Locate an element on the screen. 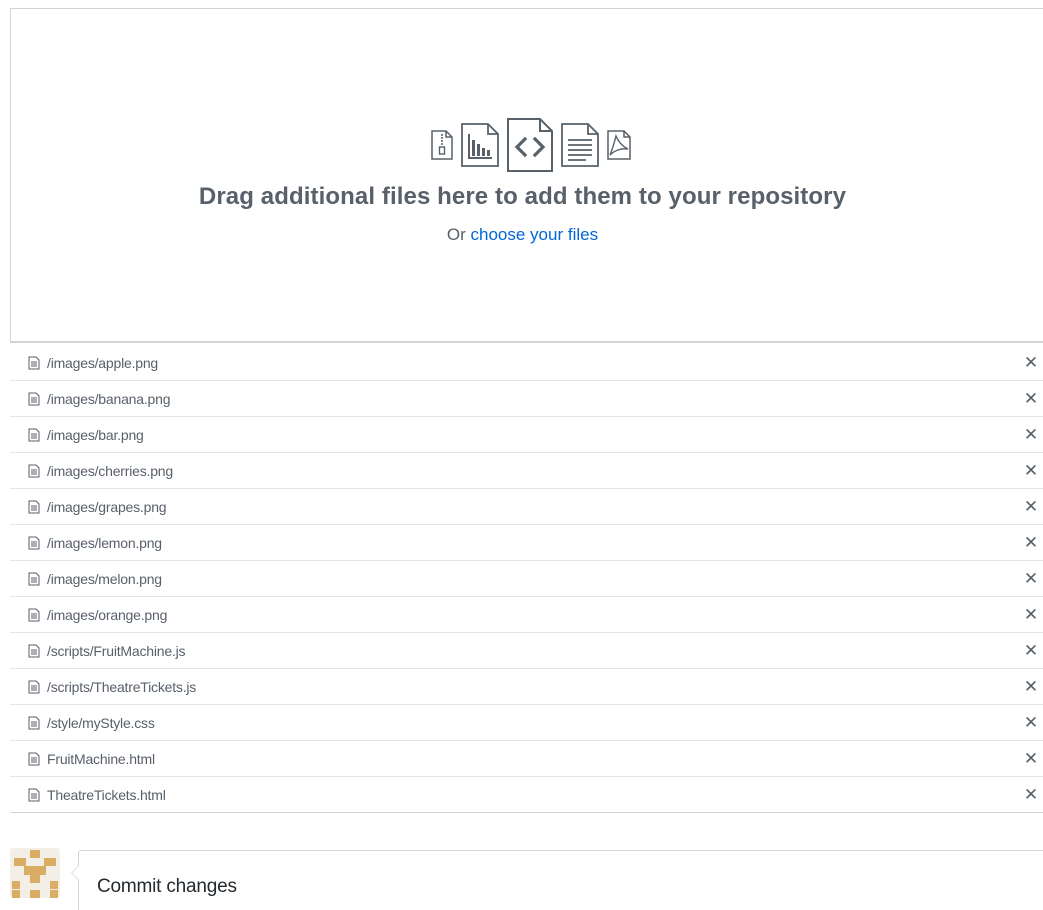  file-name: /images/bar.png is located at coordinates (95, 434).